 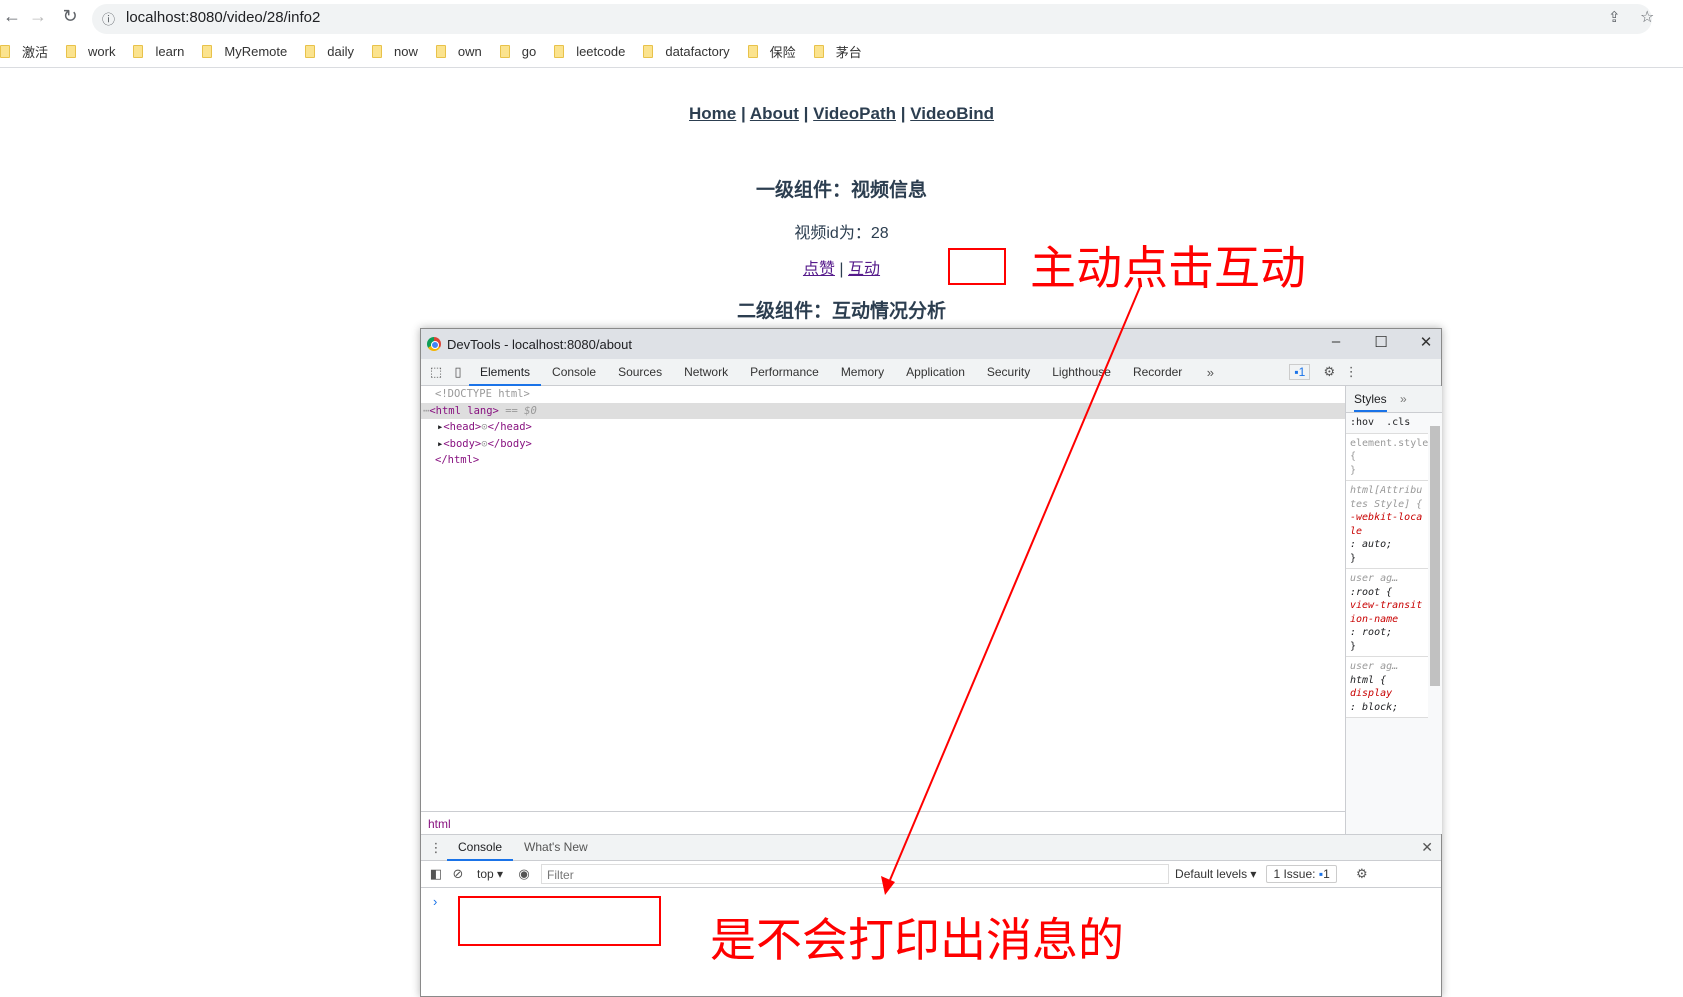 I want to click on annotation-arrow, so click(x=1011, y=590).